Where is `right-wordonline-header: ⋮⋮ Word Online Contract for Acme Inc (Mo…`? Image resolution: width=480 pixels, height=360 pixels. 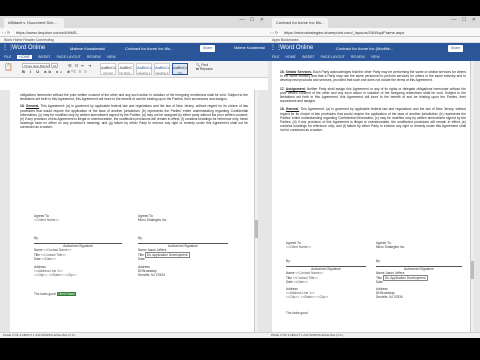
right-wordonline-header: ⋮⋮ Word Online Contract for Acme Inc (Mo… is located at coordinates (374, 48).